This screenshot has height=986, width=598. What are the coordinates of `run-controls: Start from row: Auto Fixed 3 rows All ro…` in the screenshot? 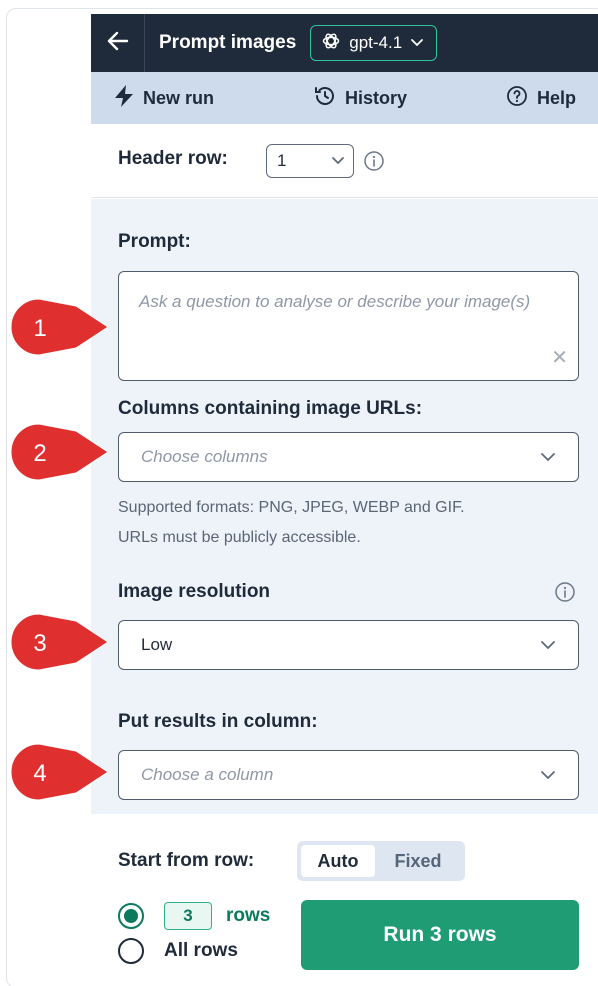 It's located at (344, 900).